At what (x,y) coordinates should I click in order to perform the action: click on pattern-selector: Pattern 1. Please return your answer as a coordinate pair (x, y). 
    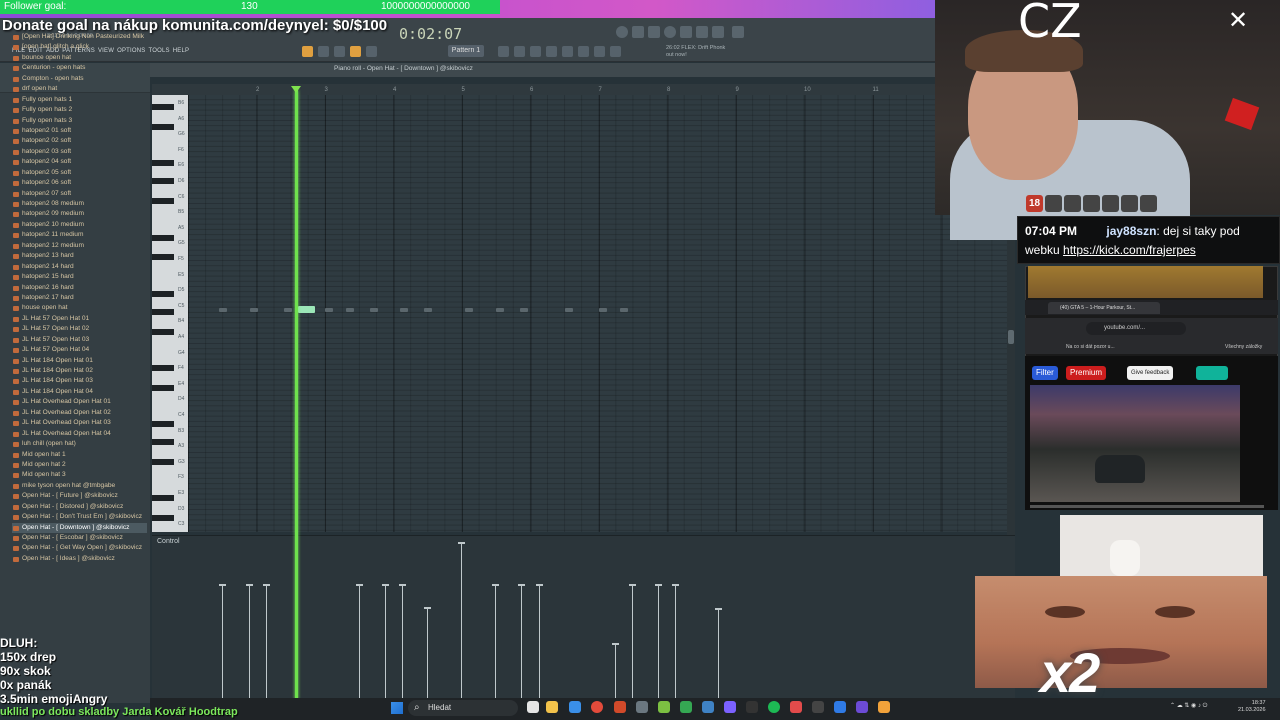
    Looking at the image, I should click on (466, 51).